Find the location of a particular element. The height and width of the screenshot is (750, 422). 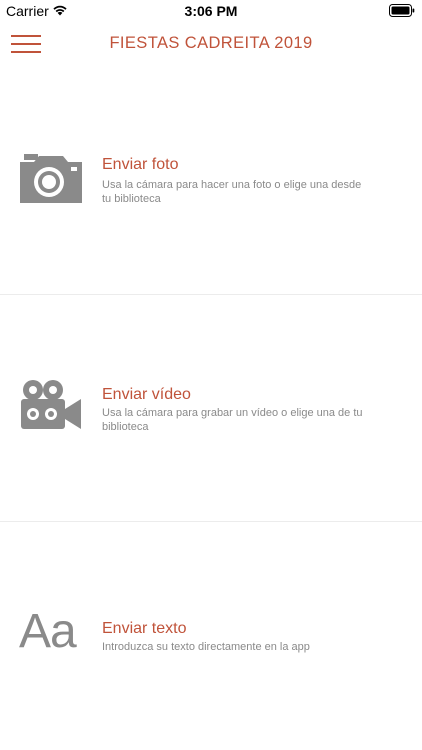

page-title: FIESTAS CADREITA 2019 is located at coordinates (211, 43).